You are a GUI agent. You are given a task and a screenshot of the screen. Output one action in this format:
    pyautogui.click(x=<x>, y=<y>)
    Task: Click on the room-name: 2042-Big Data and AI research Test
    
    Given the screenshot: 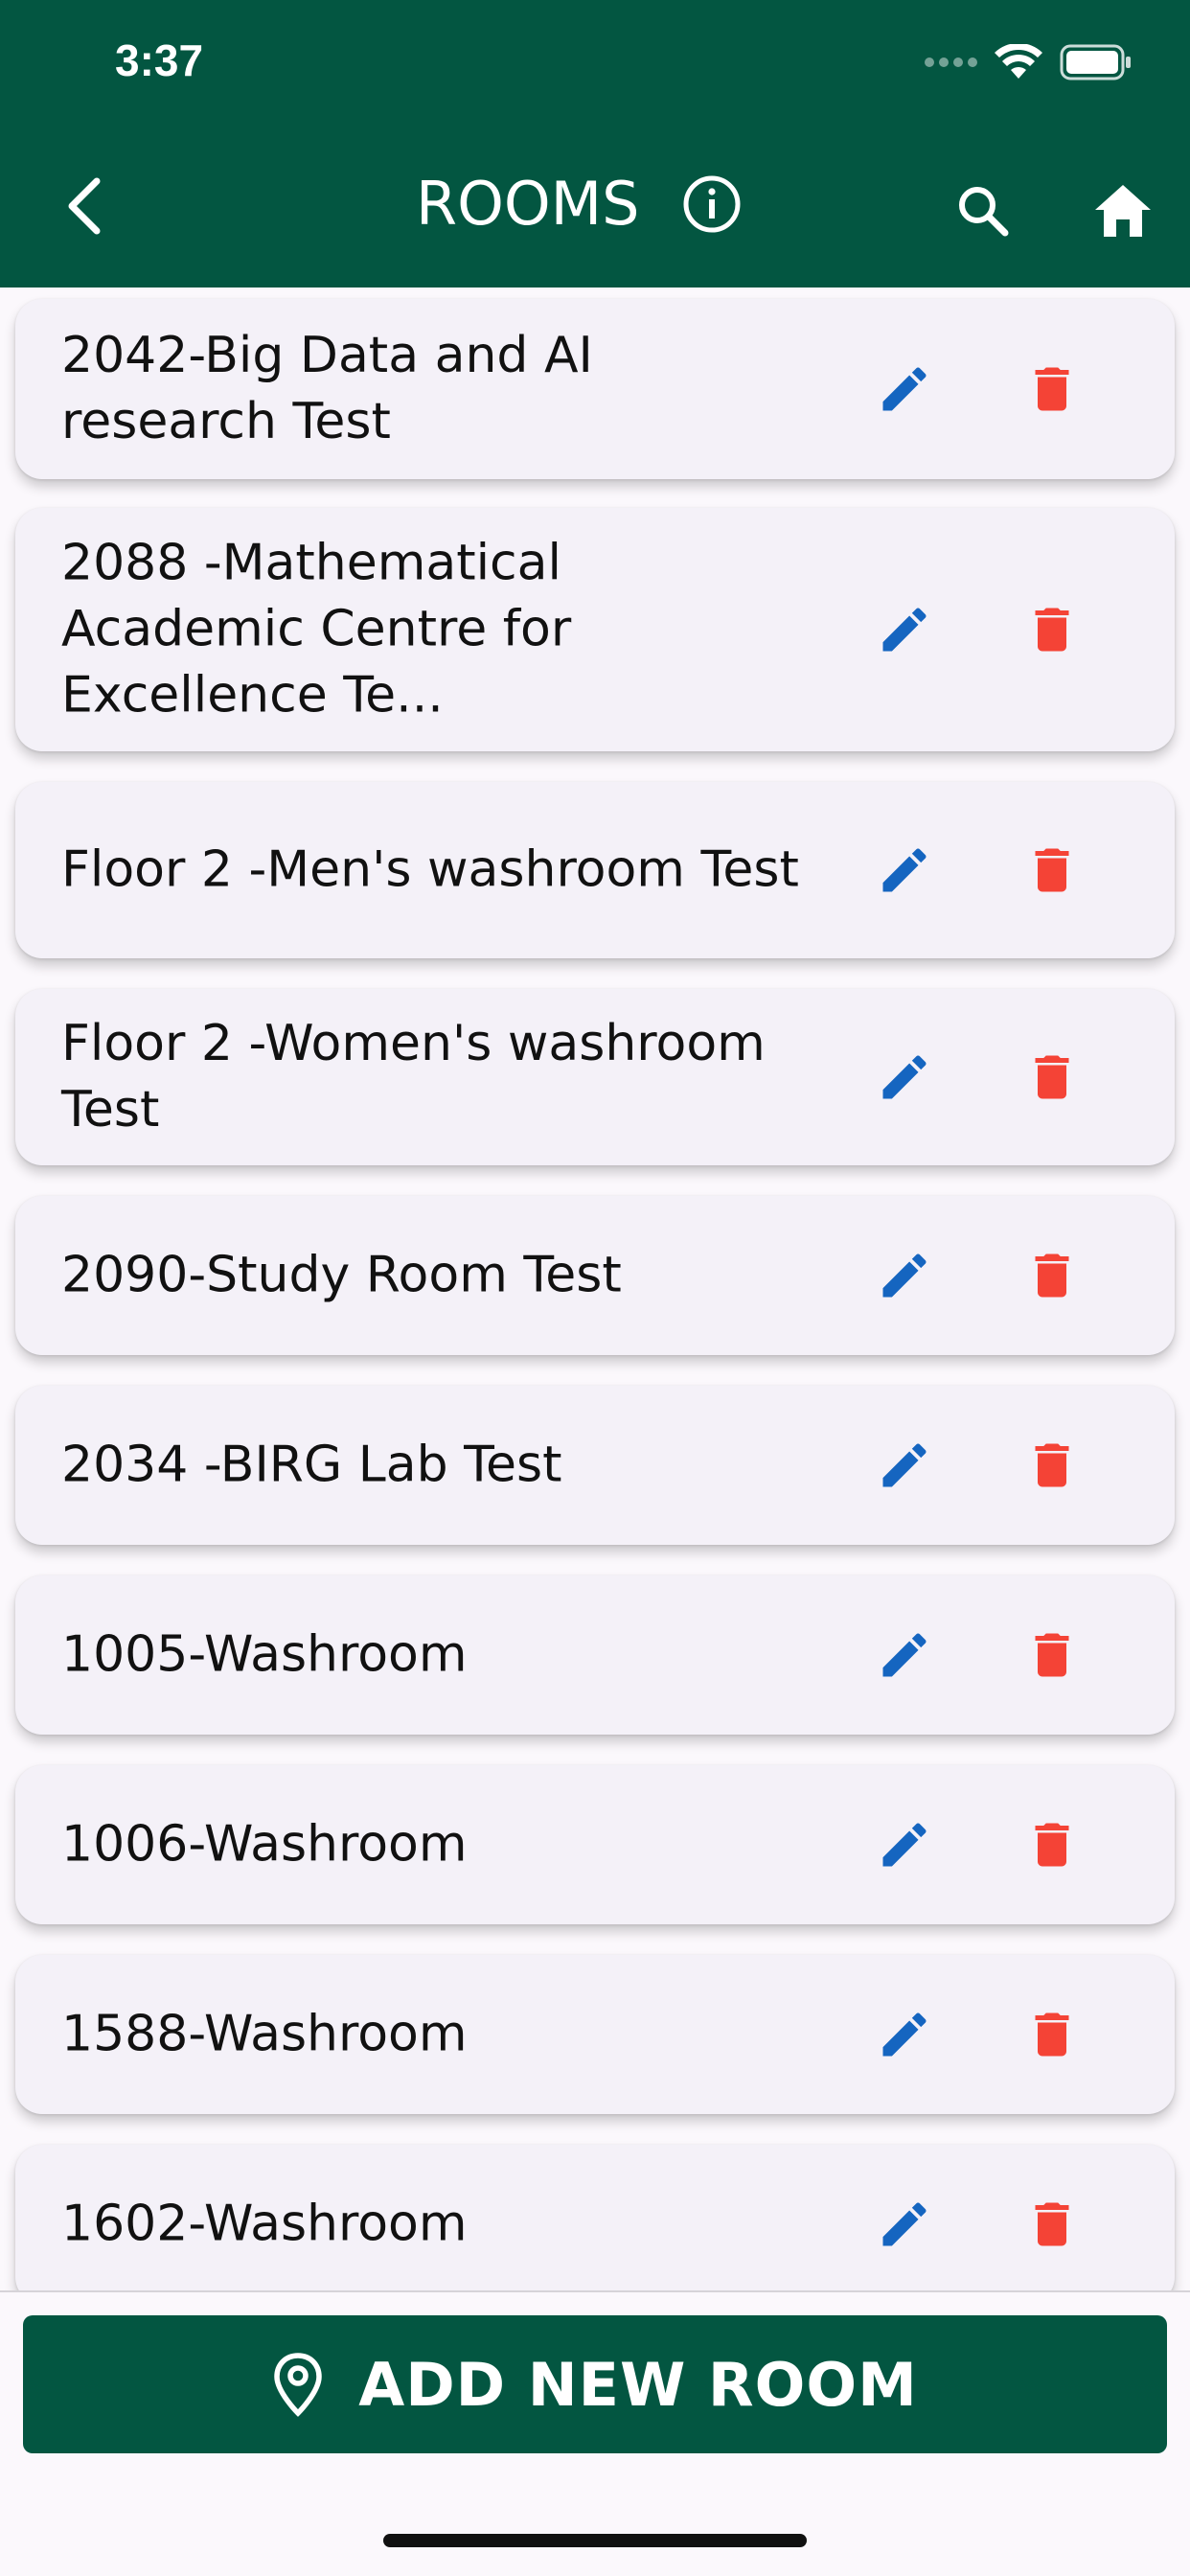 What is the action you would take?
    pyautogui.click(x=327, y=388)
    